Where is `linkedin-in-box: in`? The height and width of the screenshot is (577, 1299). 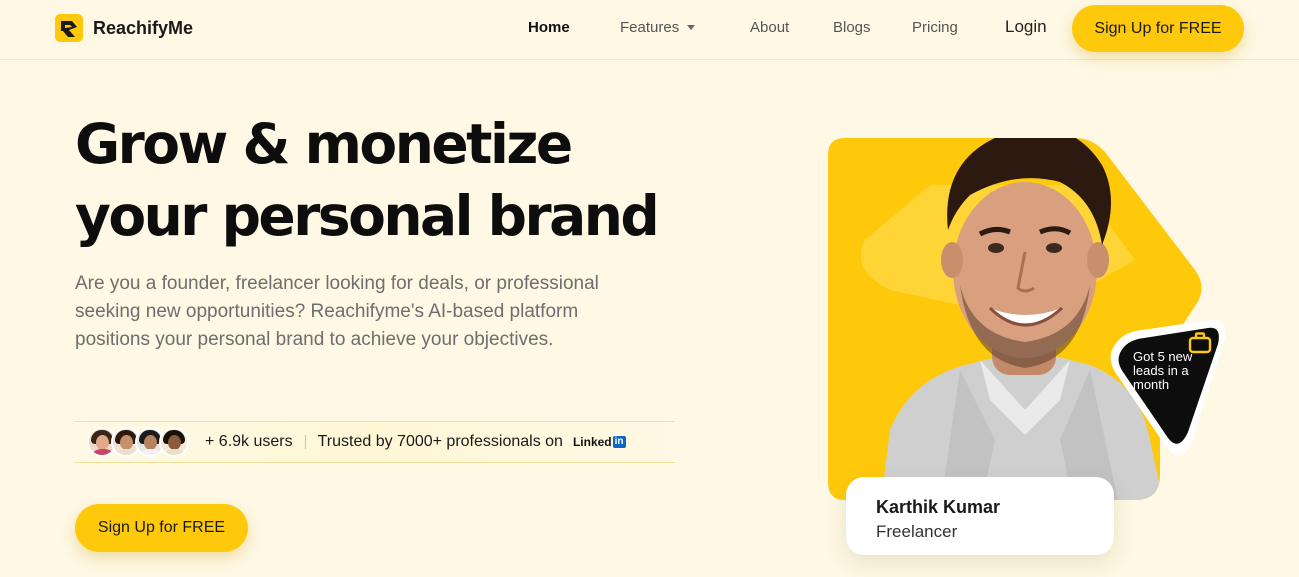 linkedin-in-box: in is located at coordinates (619, 442).